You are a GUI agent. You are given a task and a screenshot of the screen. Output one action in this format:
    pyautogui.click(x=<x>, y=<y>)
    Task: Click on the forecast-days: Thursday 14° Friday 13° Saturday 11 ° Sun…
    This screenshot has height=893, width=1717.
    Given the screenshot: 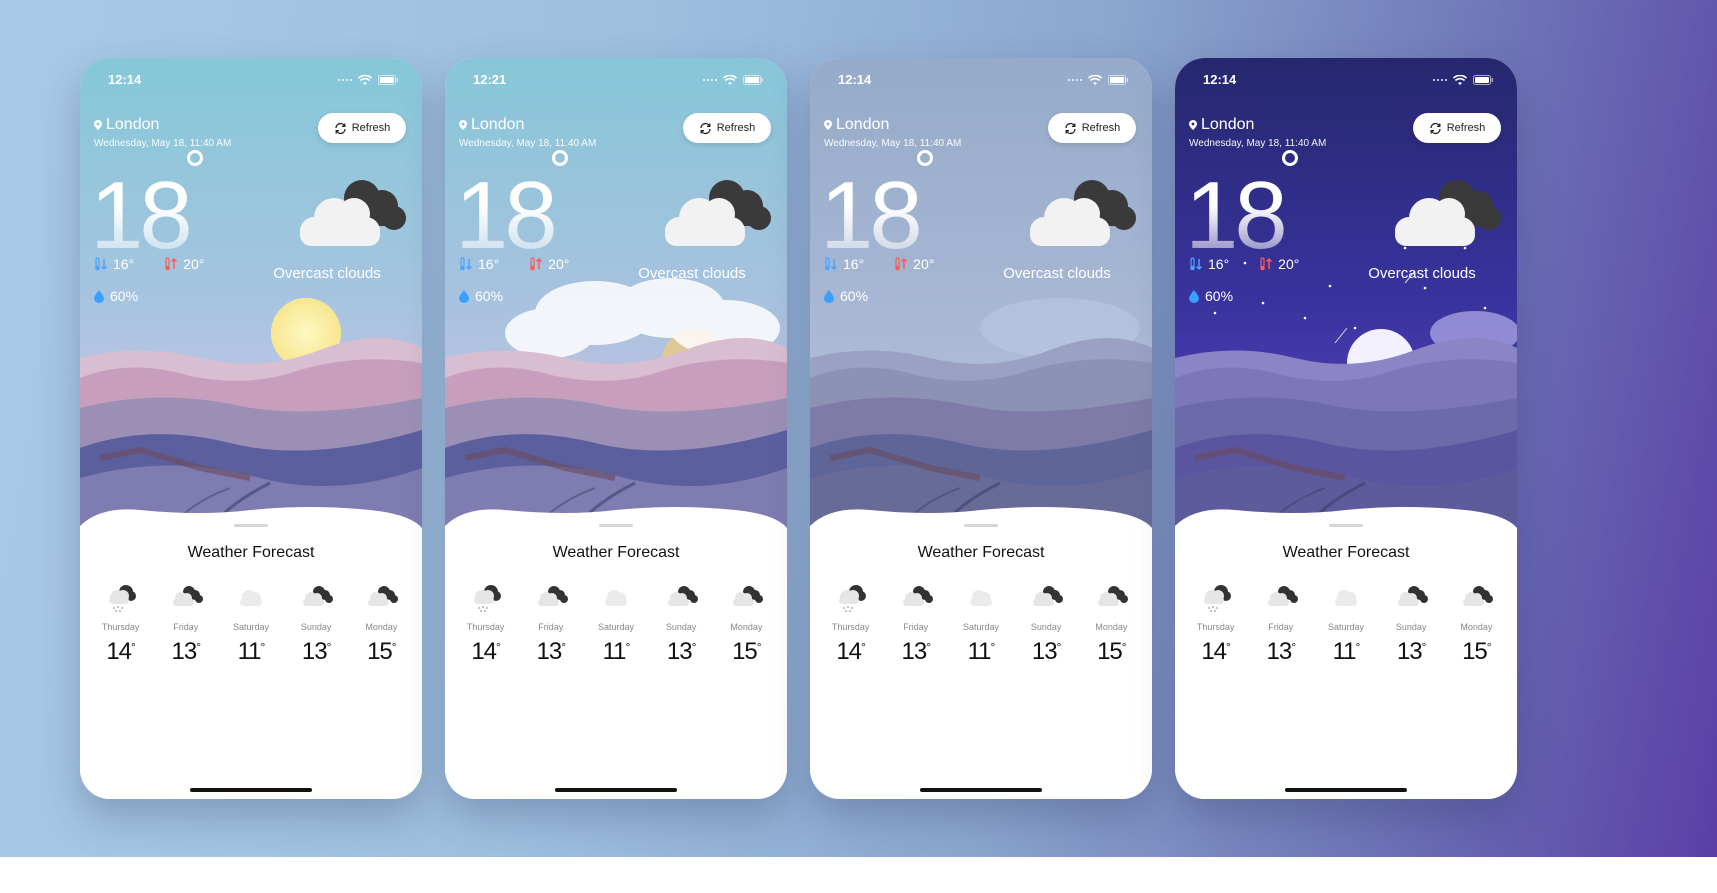 What is the action you would take?
    pyautogui.click(x=251, y=622)
    